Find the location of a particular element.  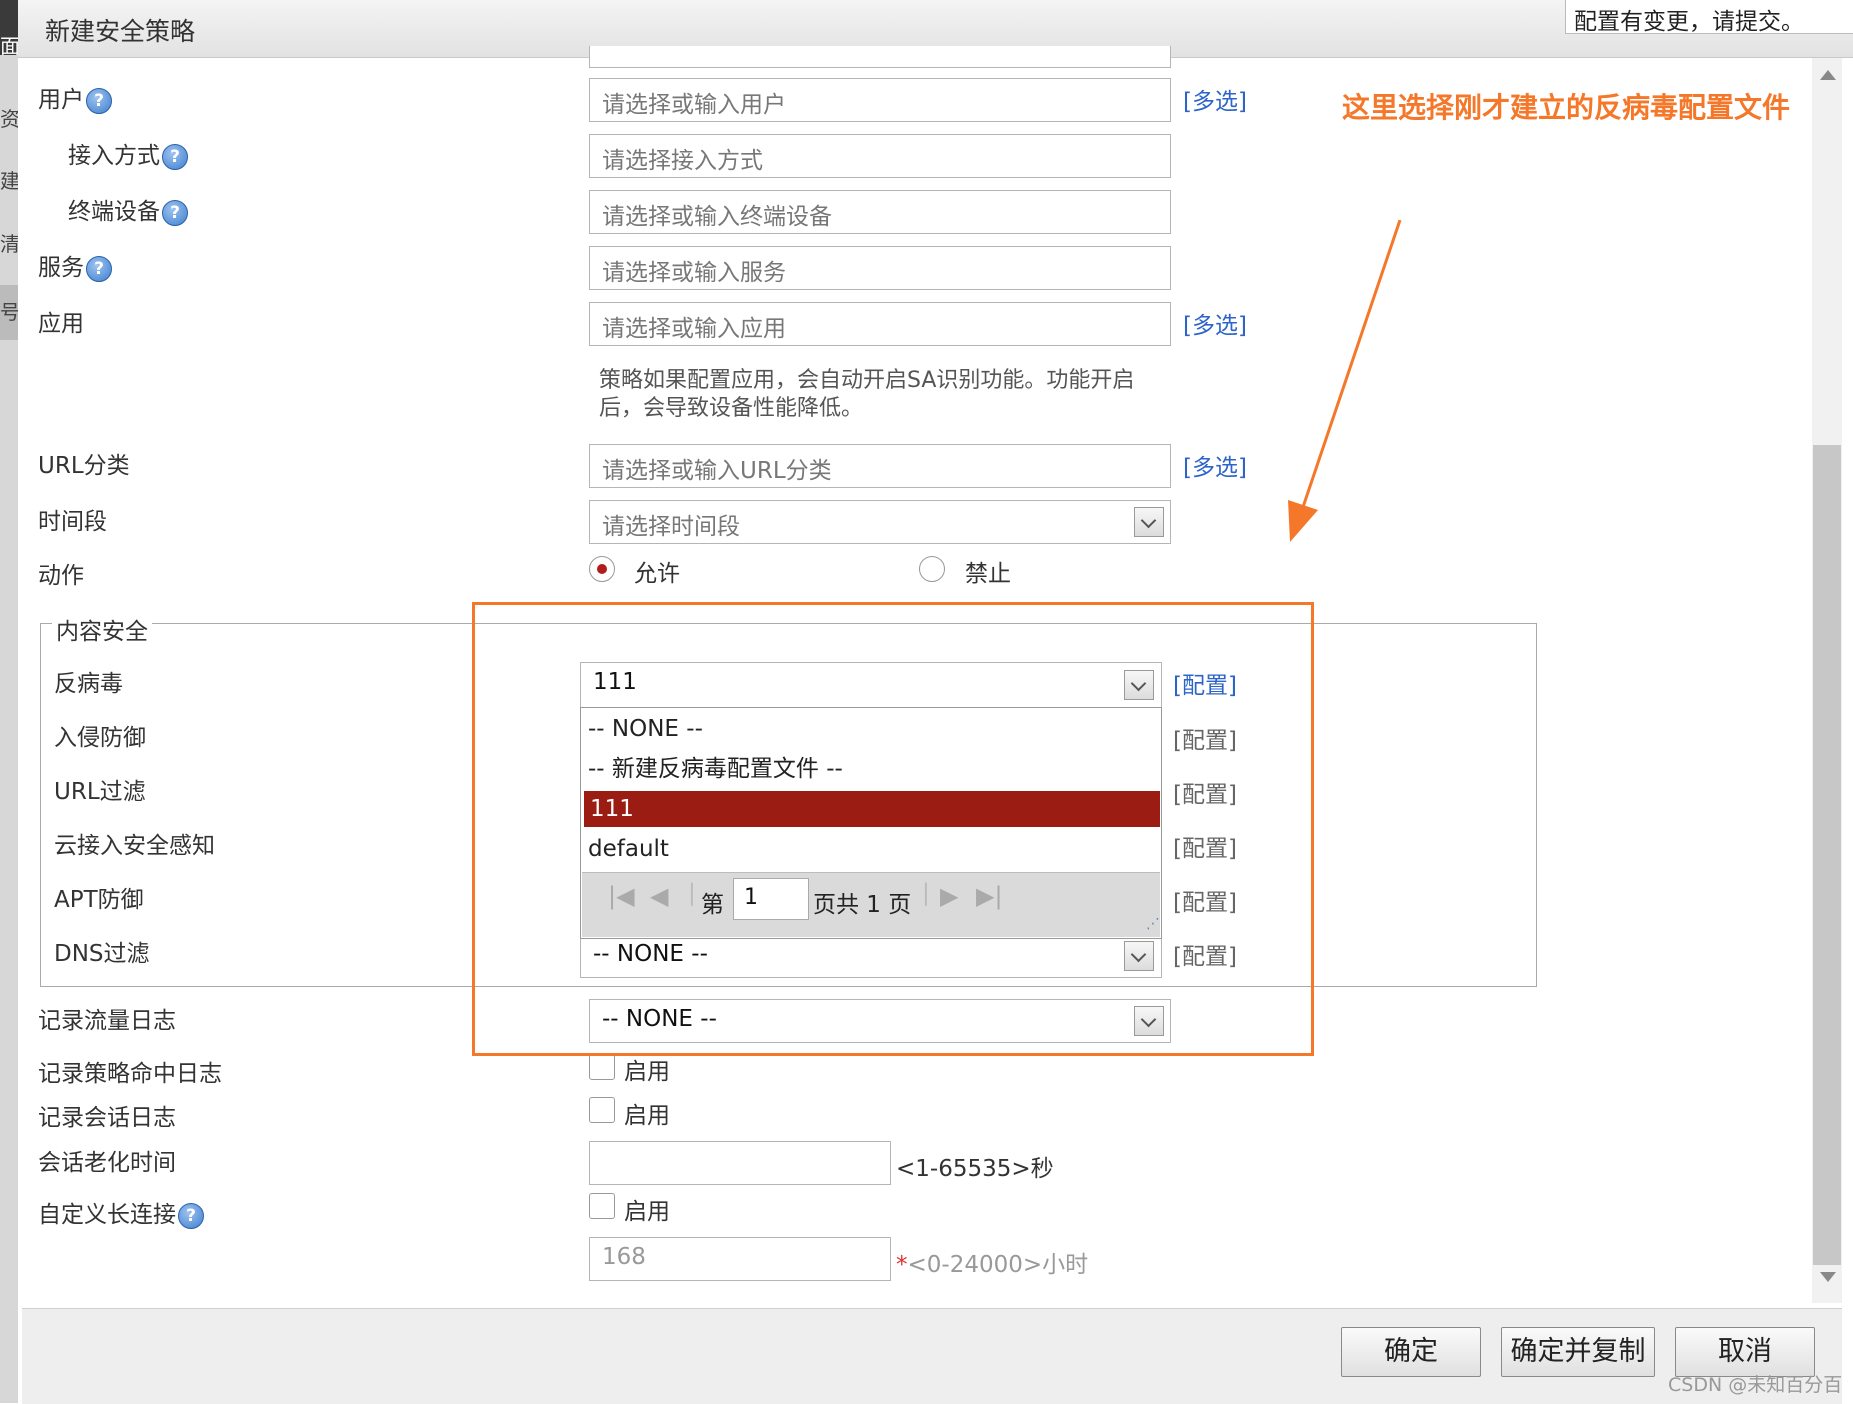

scroll-down-icon is located at coordinates (1828, 1277).